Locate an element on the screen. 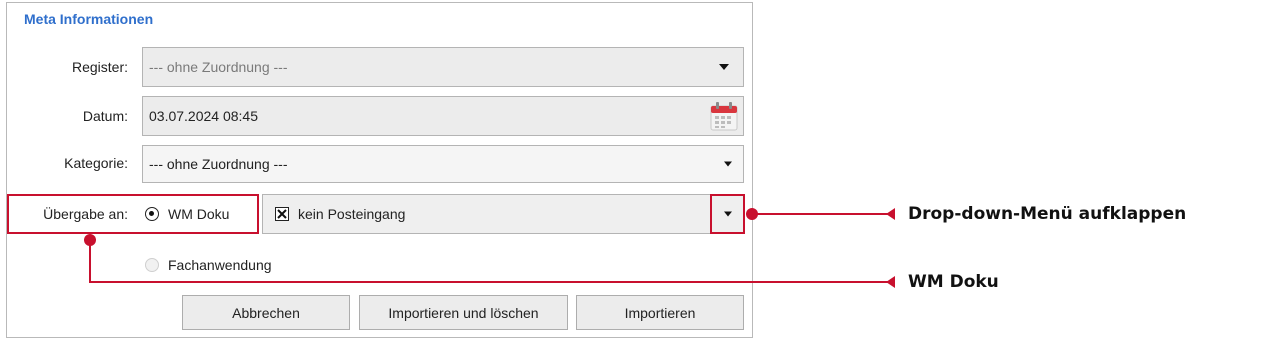 The width and height of the screenshot is (1281, 342). calendar-icon is located at coordinates (724, 116).